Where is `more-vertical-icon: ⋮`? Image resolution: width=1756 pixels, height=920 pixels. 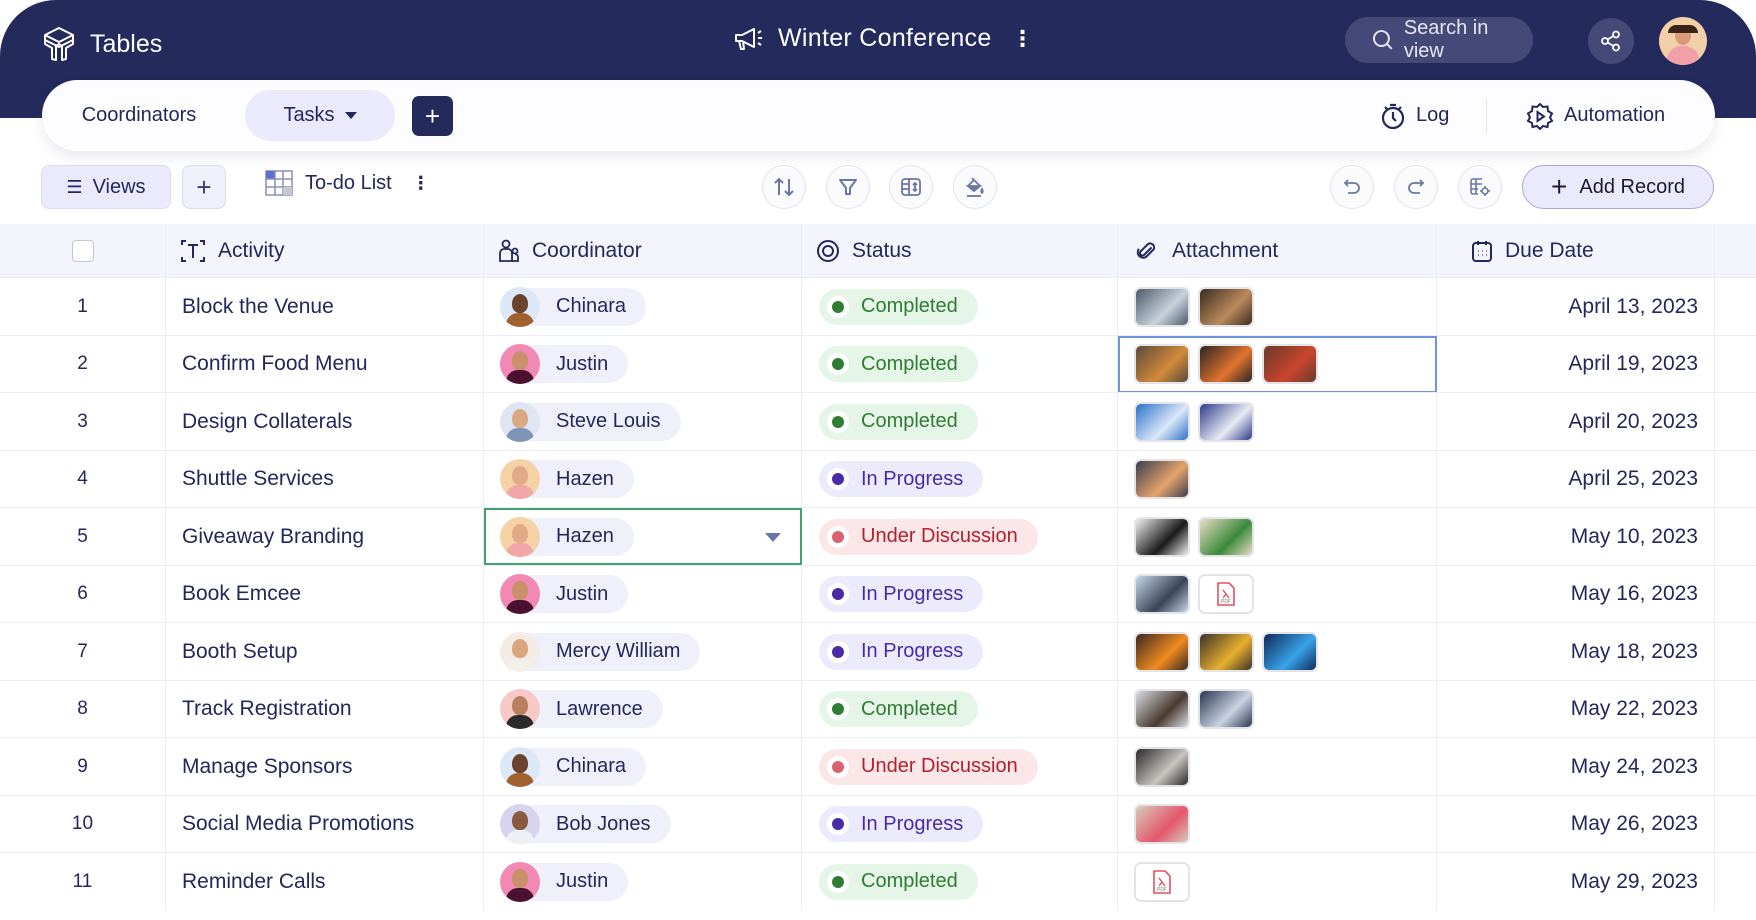 more-vertical-icon: ⋮ is located at coordinates (1023, 39).